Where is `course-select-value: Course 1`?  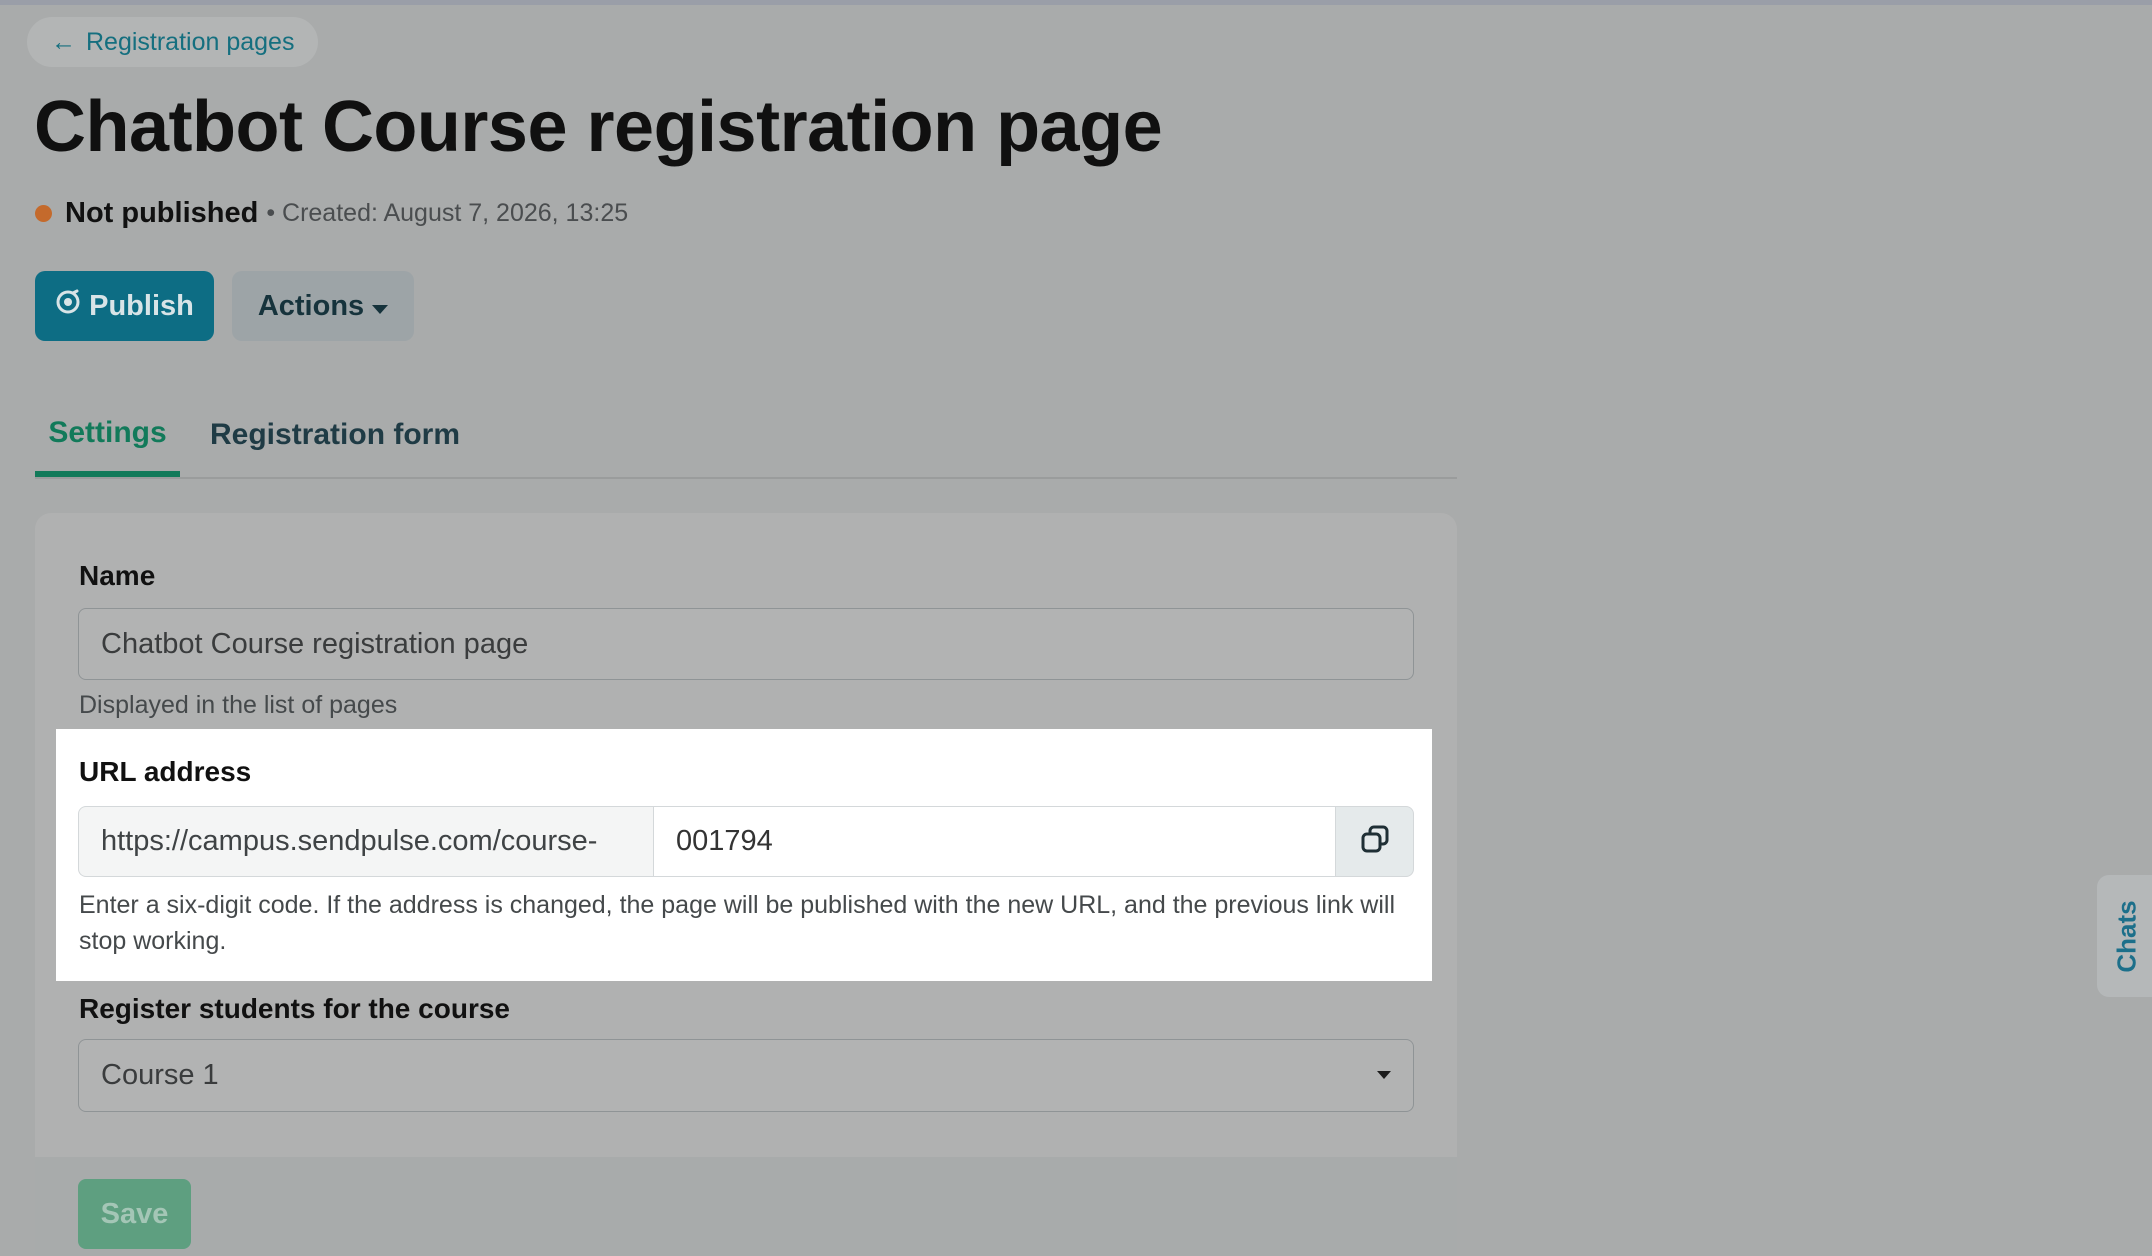 course-select-value: Course 1 is located at coordinates (160, 1075).